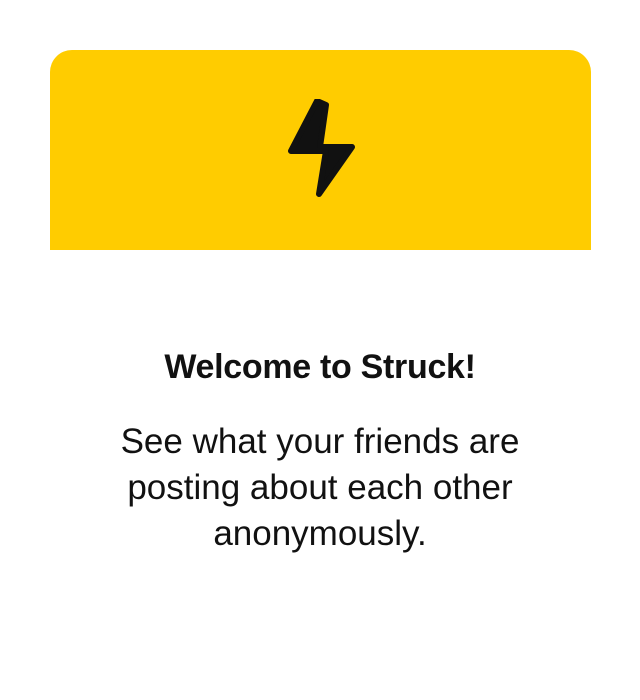 This screenshot has height=700, width=640. I want to click on lightning-bolt-icon, so click(321, 148).